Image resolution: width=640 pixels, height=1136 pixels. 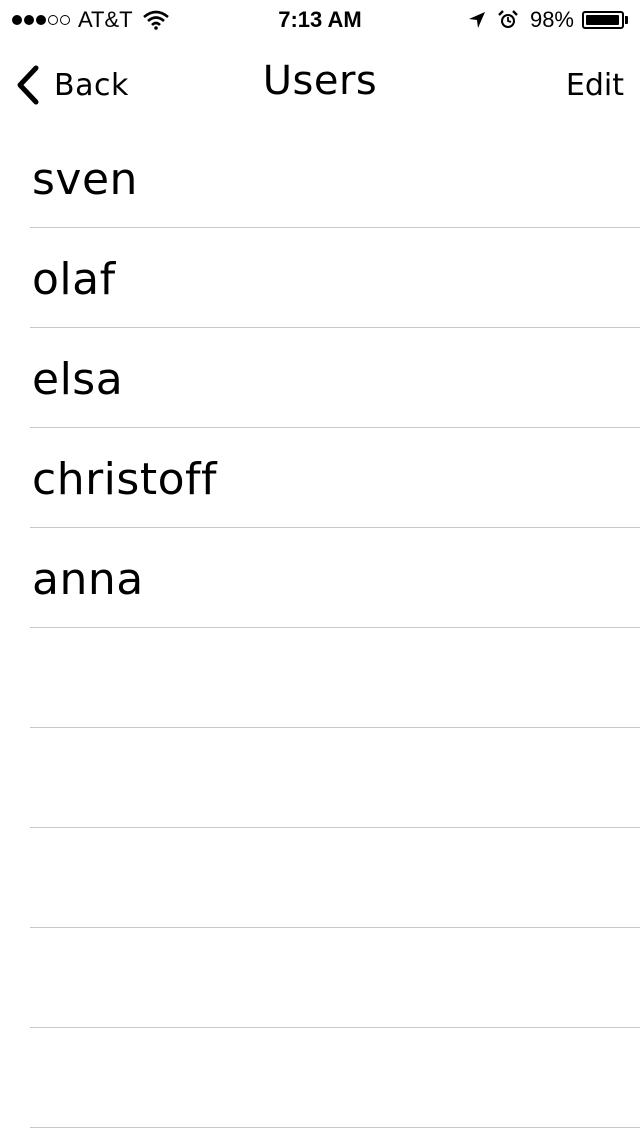 What do you see at coordinates (320, 20) in the screenshot?
I see `status-bar: AT&T 7:13 AM 98%` at bounding box center [320, 20].